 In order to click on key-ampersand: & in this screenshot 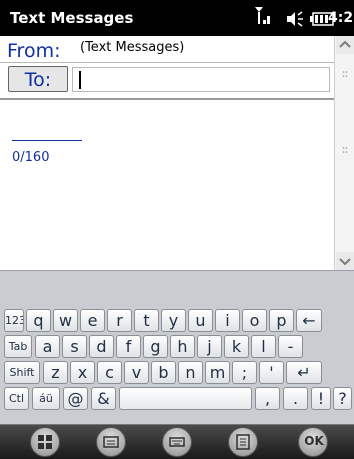, I will do `click(103, 398)`.